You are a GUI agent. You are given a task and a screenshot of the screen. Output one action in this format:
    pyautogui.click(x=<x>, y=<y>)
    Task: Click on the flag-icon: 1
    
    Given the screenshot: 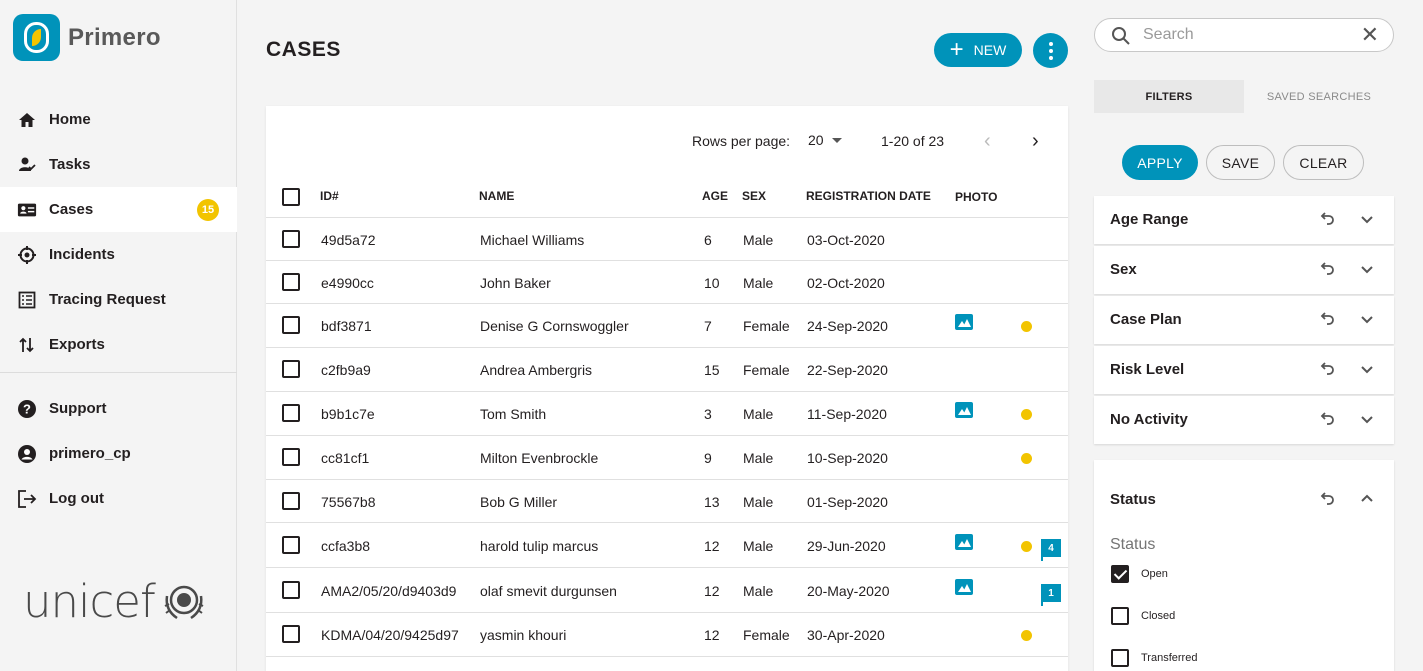 What is the action you would take?
    pyautogui.click(x=1051, y=595)
    